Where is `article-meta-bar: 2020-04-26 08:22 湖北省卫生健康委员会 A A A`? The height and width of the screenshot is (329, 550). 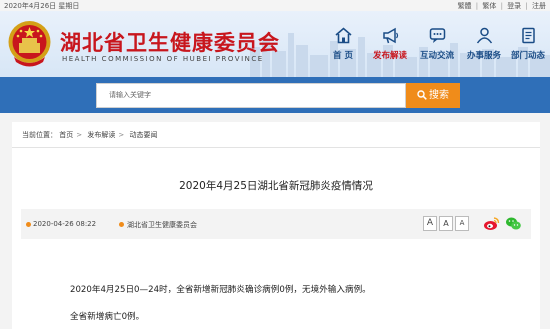 article-meta-bar: 2020-04-26 08:22 湖北省卫生健康委员会 A A A is located at coordinates (276, 224).